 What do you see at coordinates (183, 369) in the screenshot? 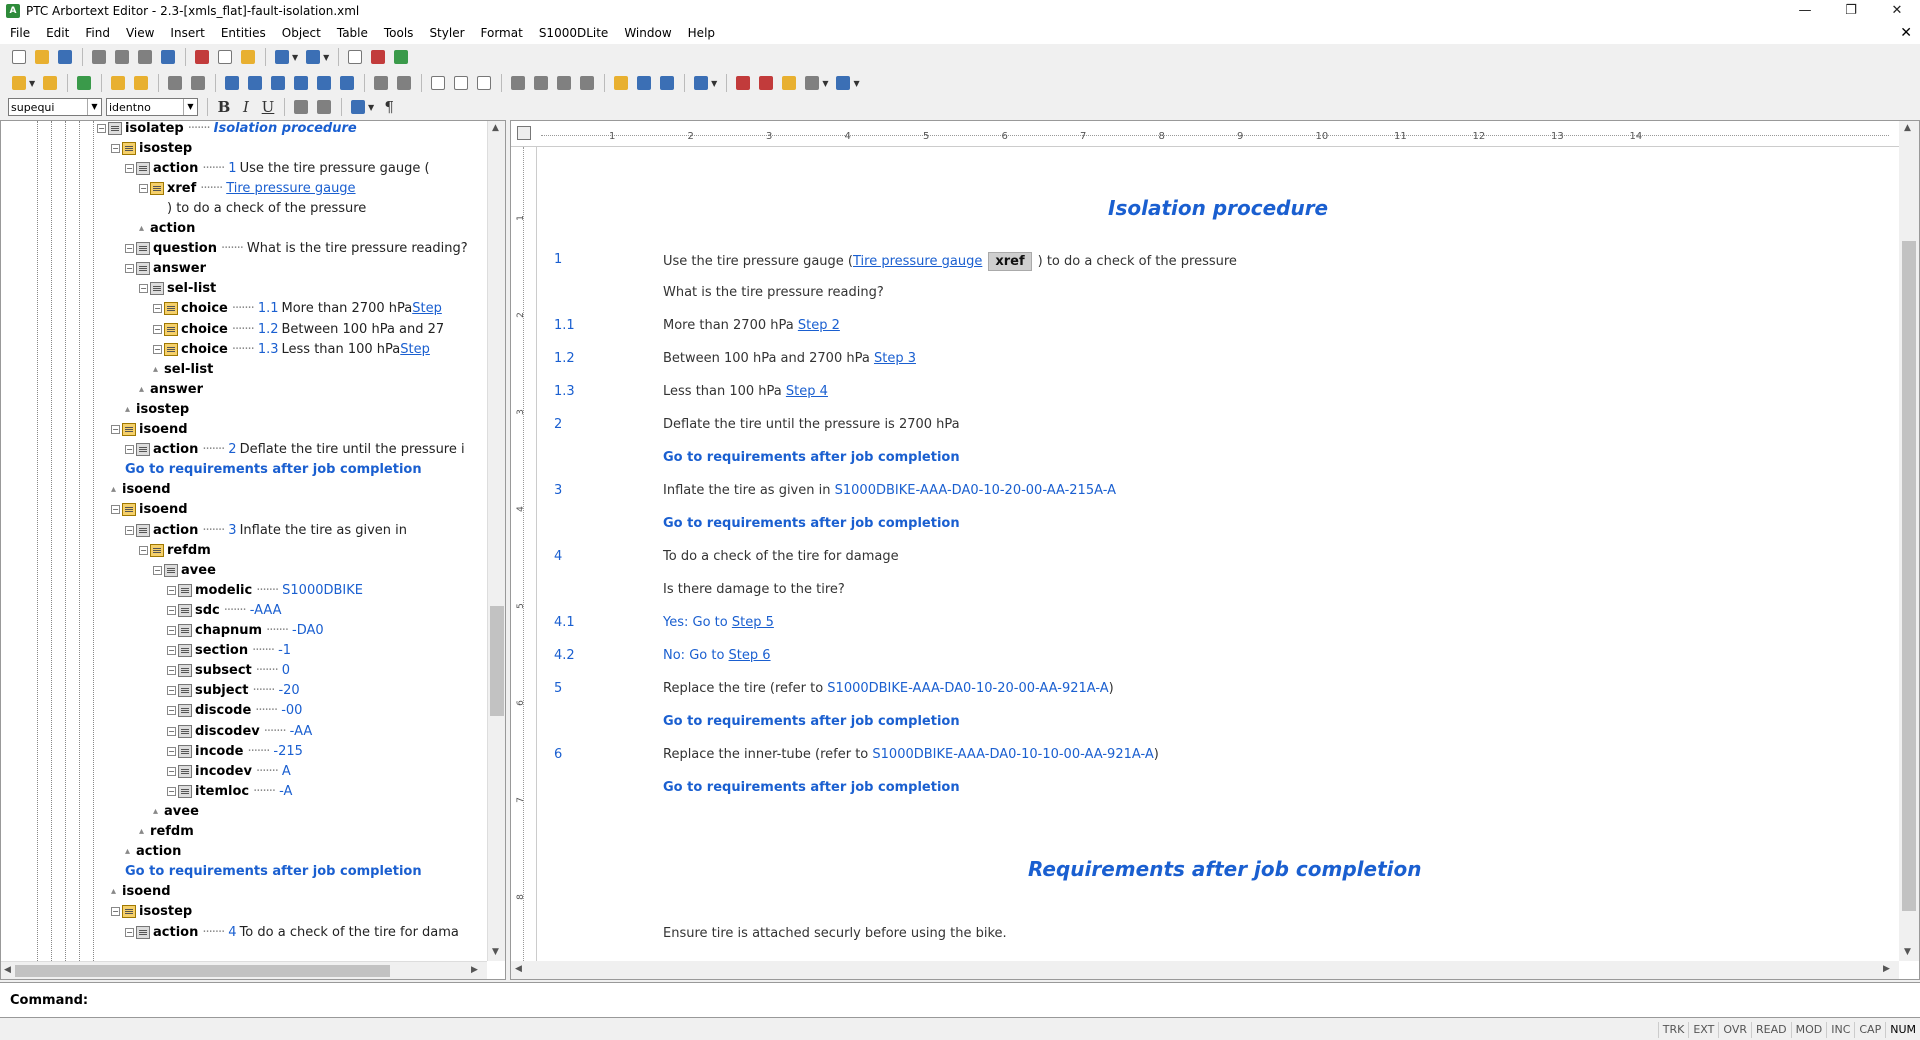
I see `tree-node: ▴ sel-list` at bounding box center [183, 369].